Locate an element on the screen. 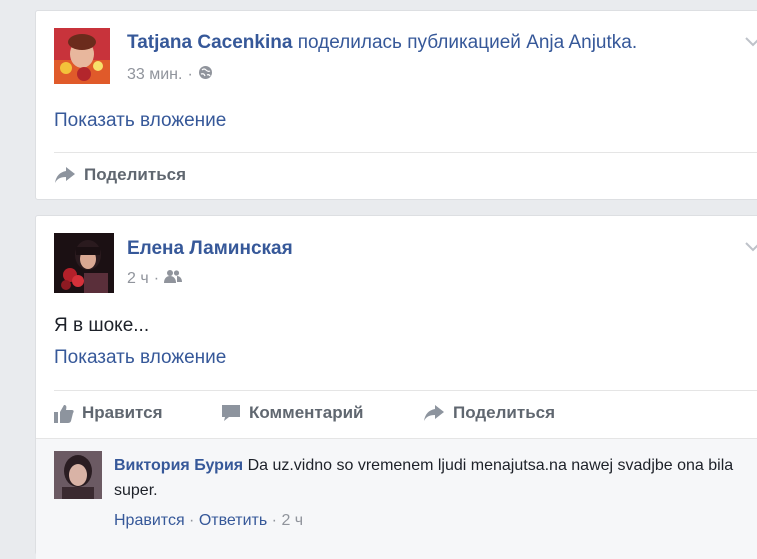 This screenshot has width=757, height=559. post-action-text: поделилась публикацией Anja Anjutka. is located at coordinates (467, 42).